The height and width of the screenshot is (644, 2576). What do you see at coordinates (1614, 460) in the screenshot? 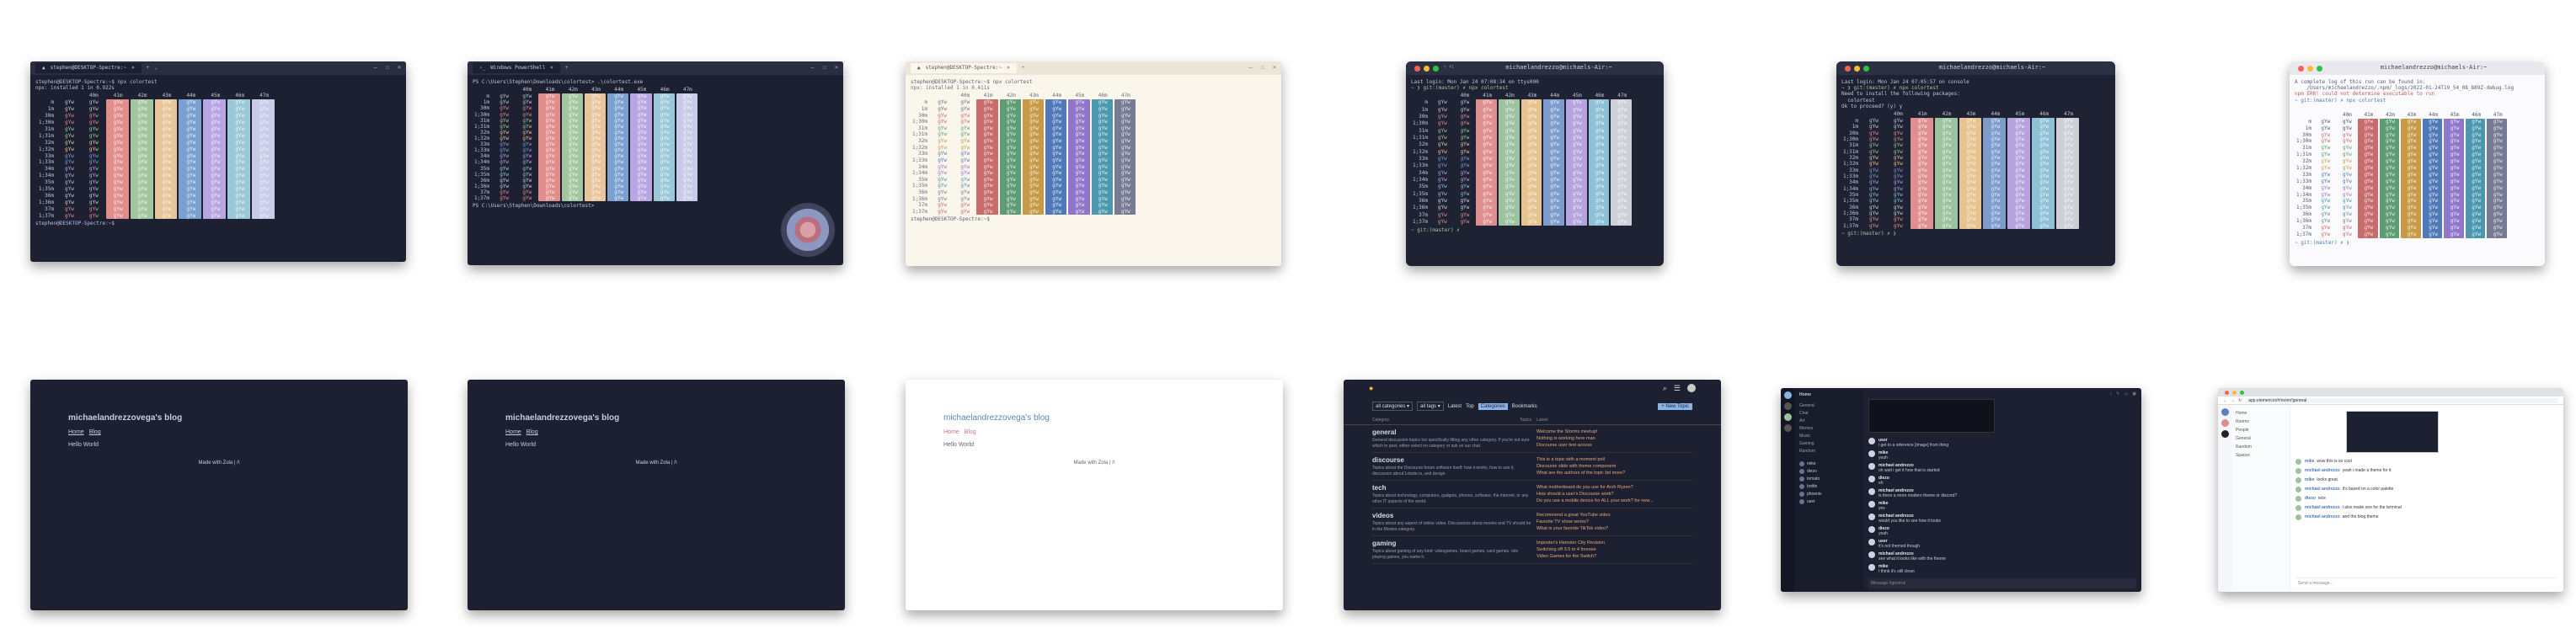
I see `latest-topic-link: This is a topic with a moment poll` at bounding box center [1614, 460].